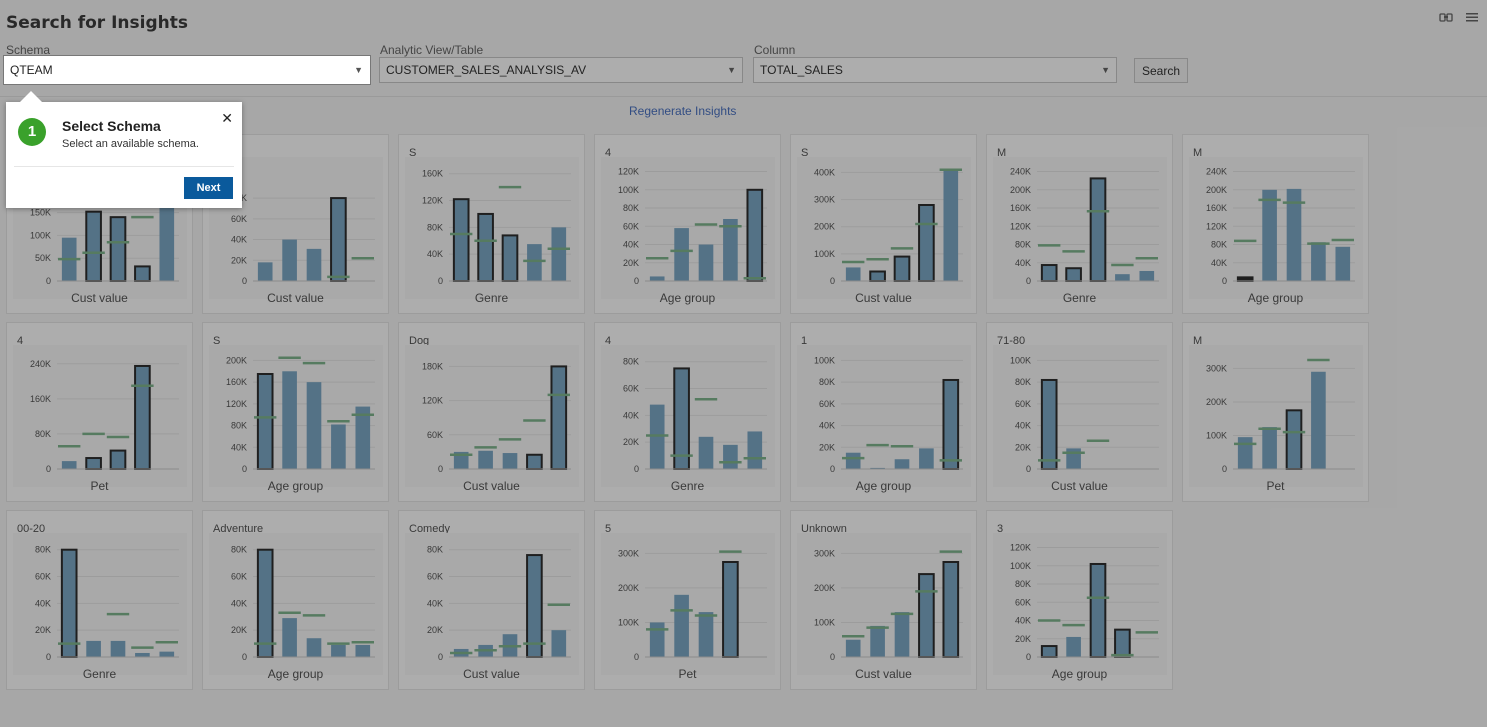 The height and width of the screenshot is (727, 1487). What do you see at coordinates (687, 224) in the screenshot?
I see `insight-card: 4 0 20K 40K 60K 80K 100K 120K Age group` at bounding box center [687, 224].